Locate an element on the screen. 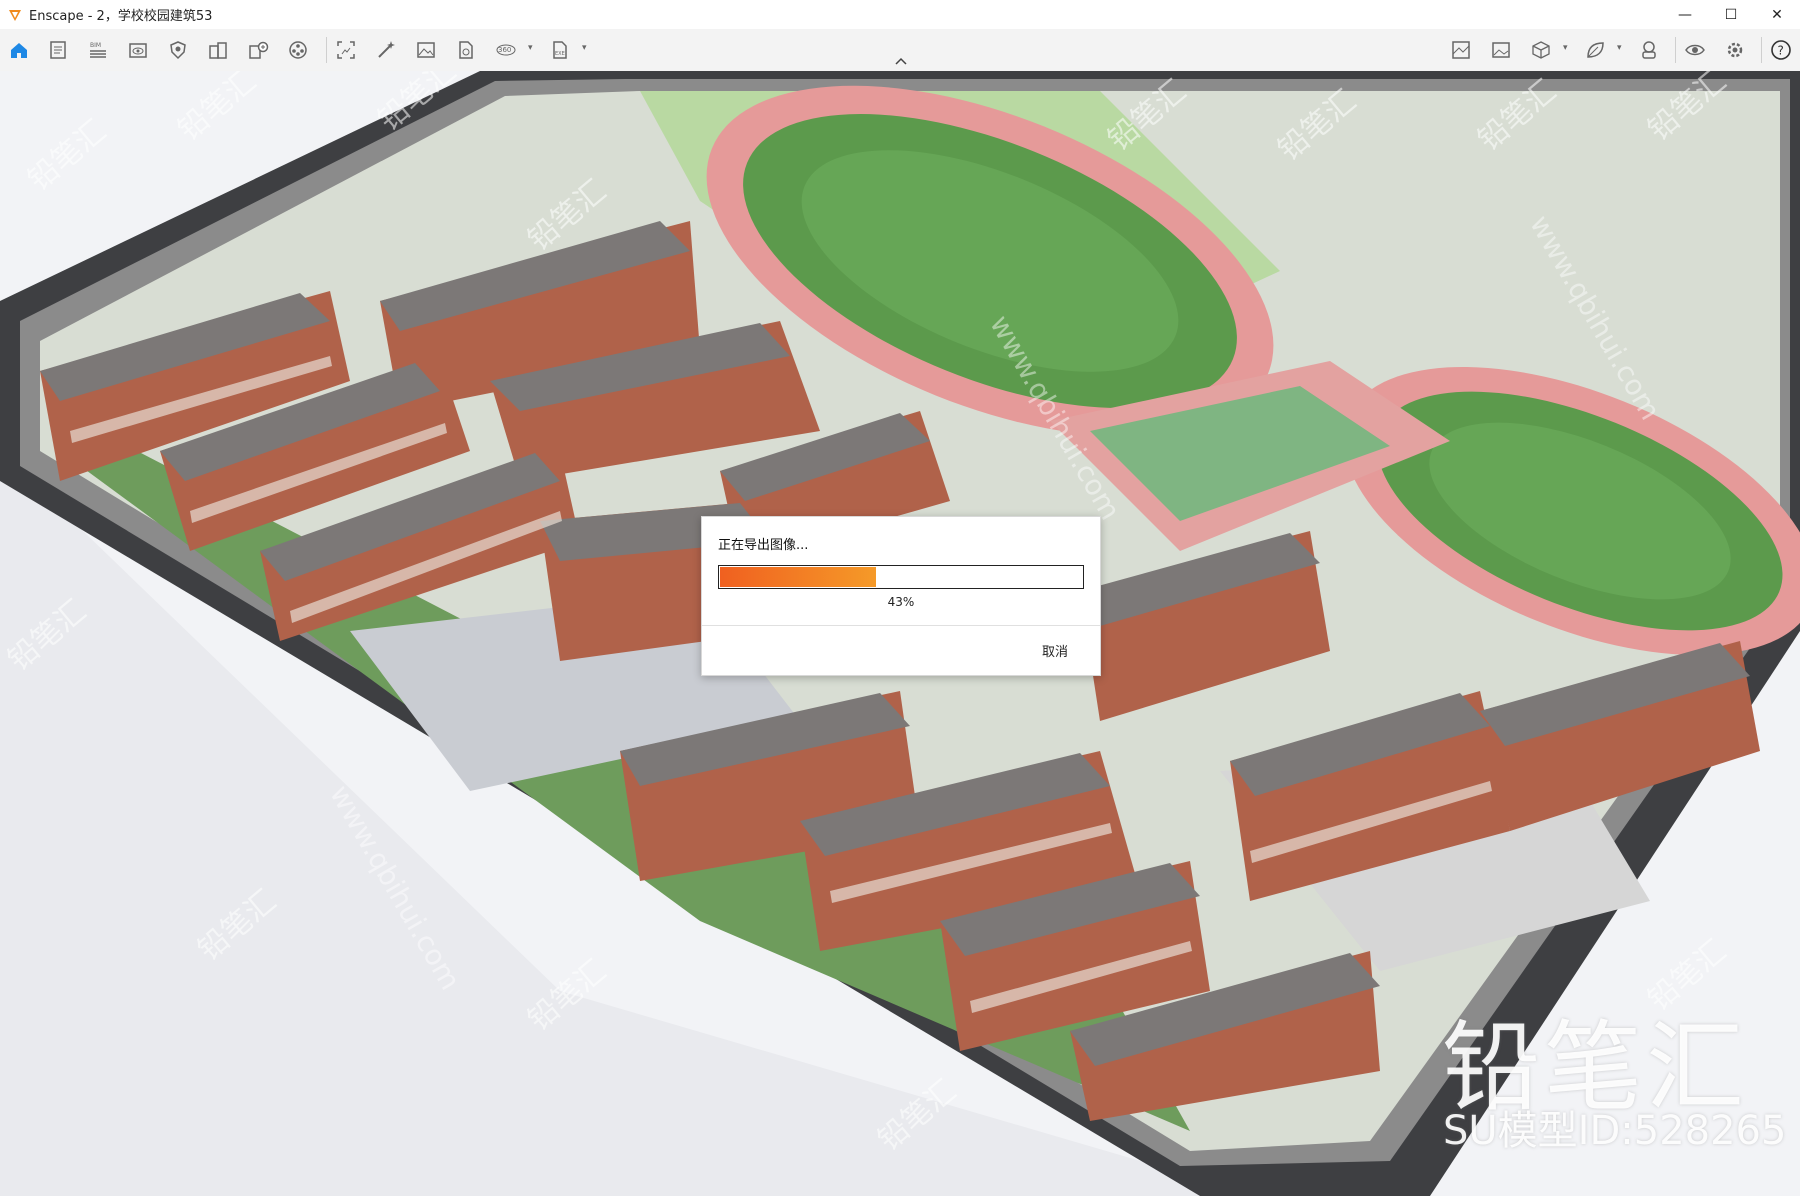 The image size is (1800, 1196). settings-icon is located at coordinates (1735, 50).